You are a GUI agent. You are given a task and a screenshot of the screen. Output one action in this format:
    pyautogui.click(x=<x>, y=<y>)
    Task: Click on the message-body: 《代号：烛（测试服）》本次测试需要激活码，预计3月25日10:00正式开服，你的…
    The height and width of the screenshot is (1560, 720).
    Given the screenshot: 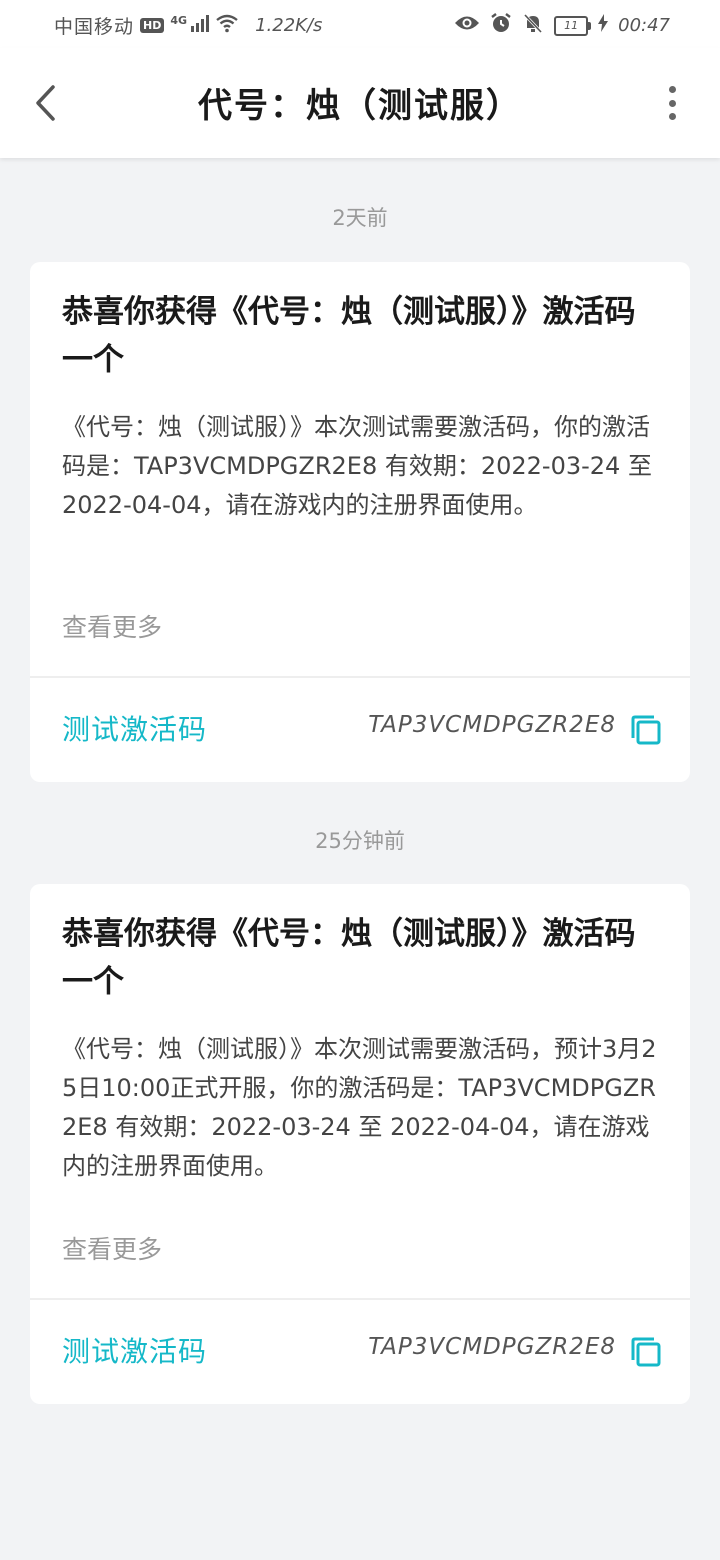 What is the action you would take?
    pyautogui.click(x=359, y=1107)
    